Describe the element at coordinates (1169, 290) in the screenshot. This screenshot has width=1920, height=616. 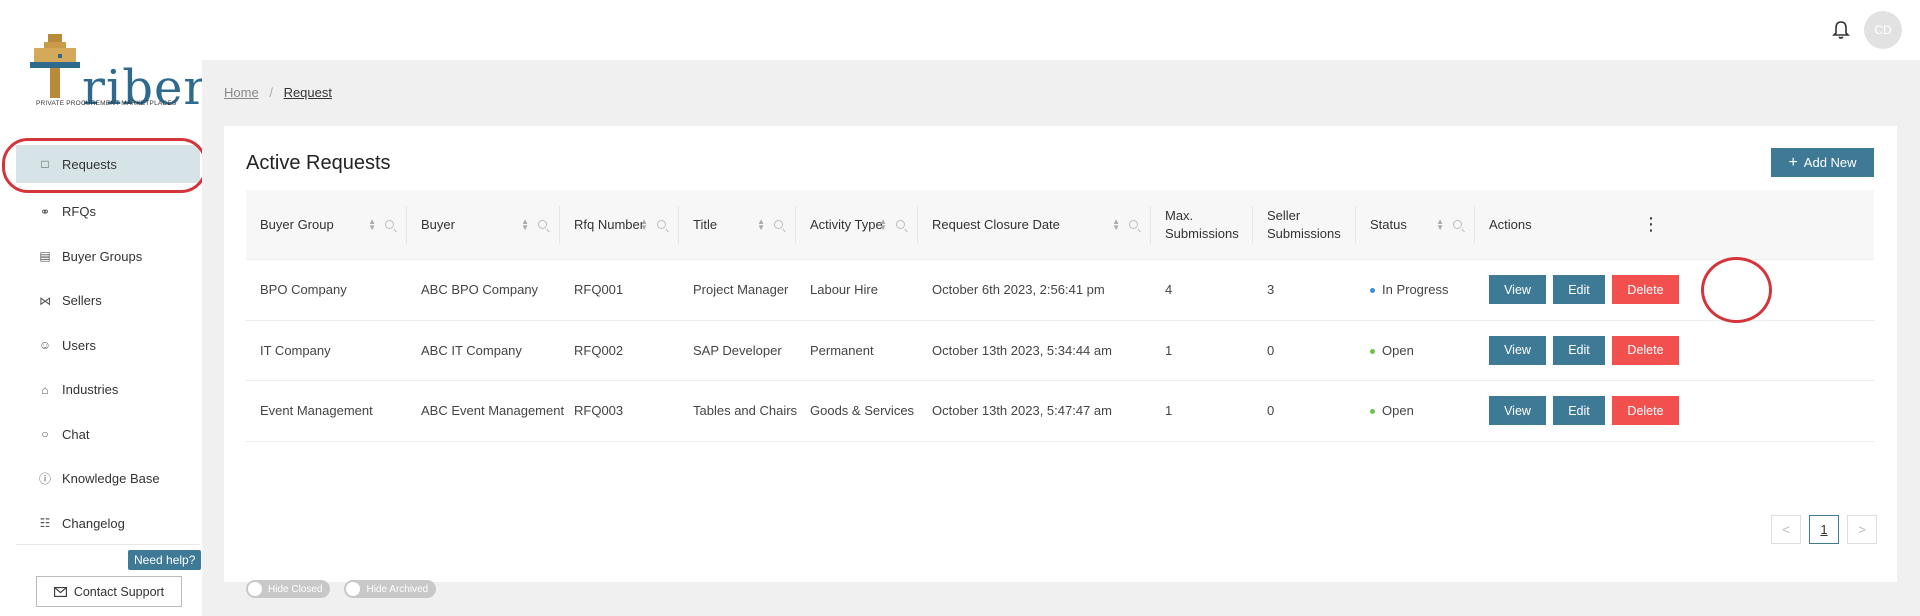
I see `cell-max-submissions: 4` at that location.